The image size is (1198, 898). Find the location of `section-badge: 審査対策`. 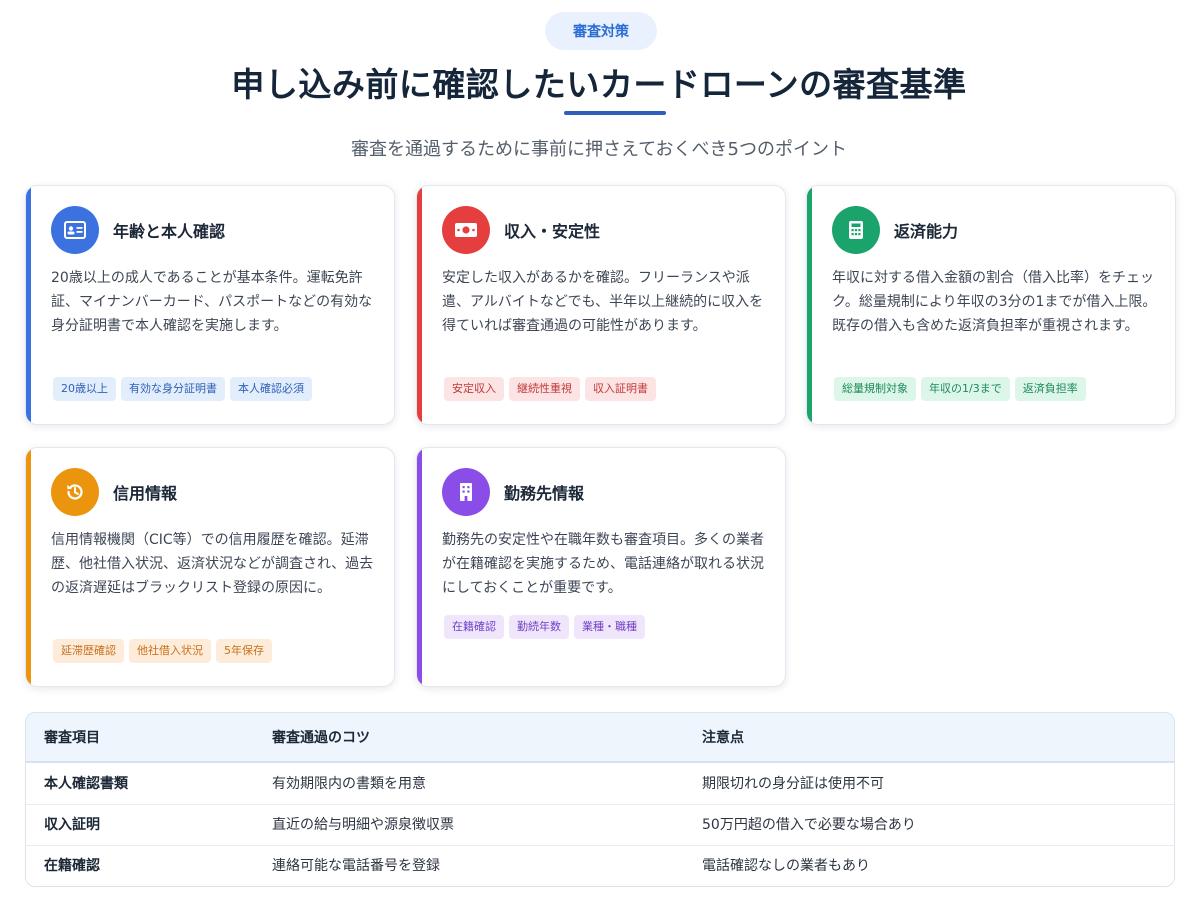

section-badge: 審査対策 is located at coordinates (601, 31).